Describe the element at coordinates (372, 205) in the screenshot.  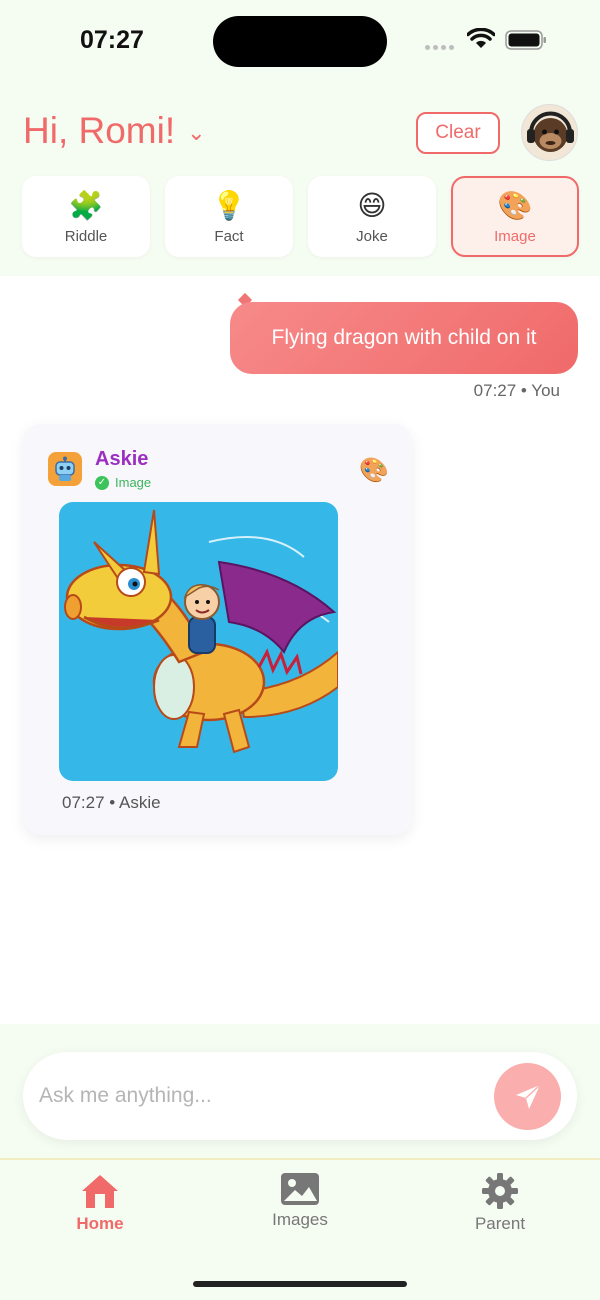
I see `smile-icon: 😄` at that location.